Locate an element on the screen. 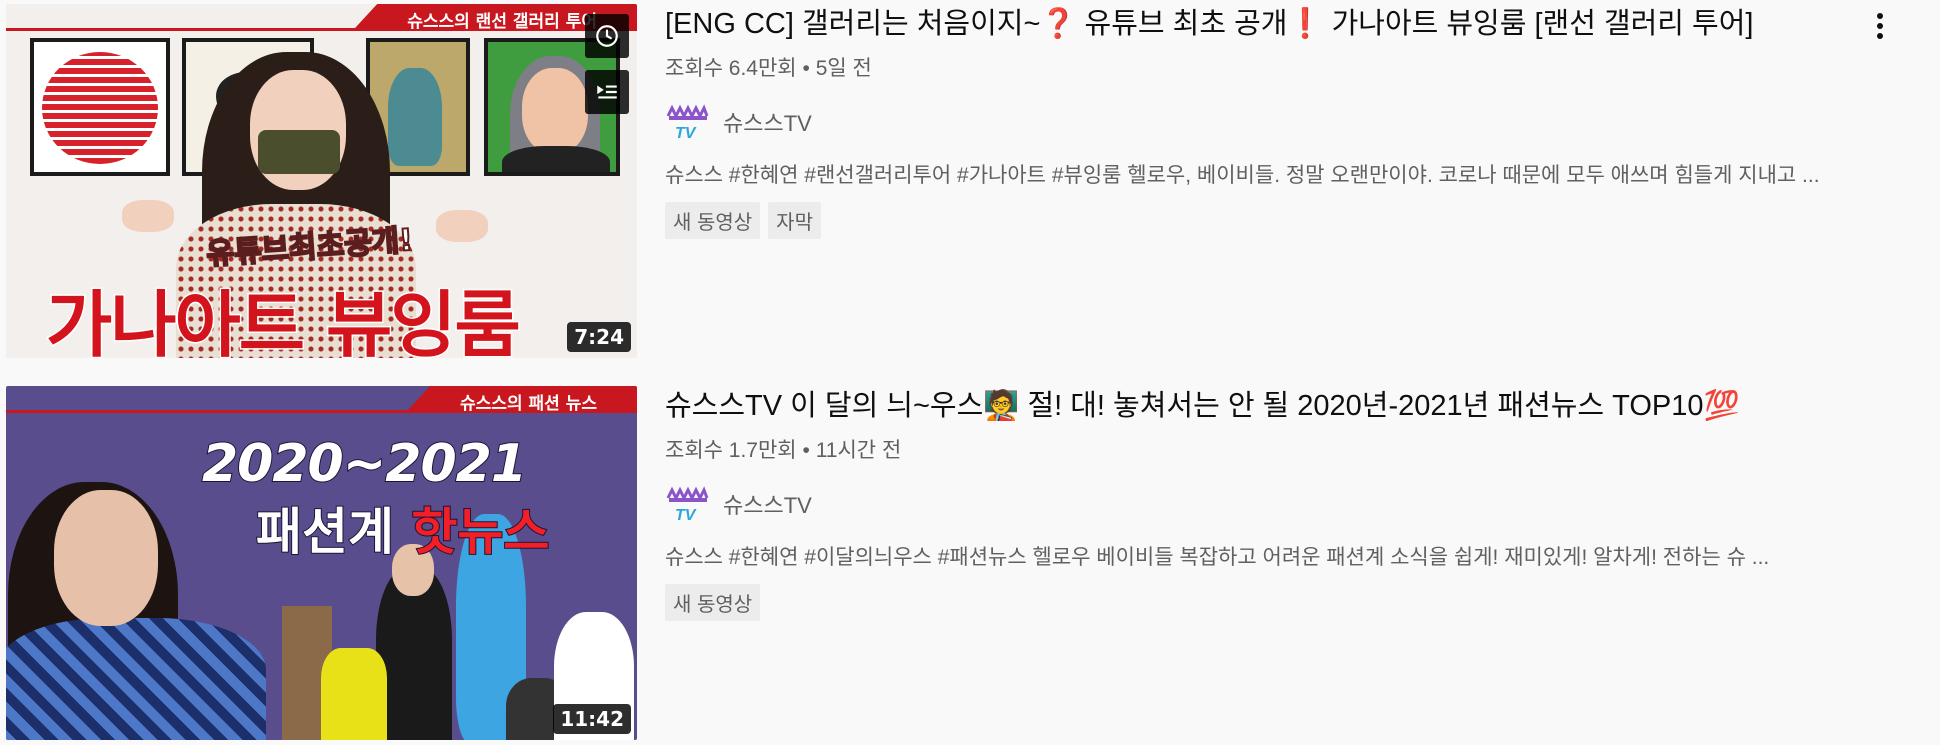 The height and width of the screenshot is (745, 1940). more-actions-button is located at coordinates (1880, 26).